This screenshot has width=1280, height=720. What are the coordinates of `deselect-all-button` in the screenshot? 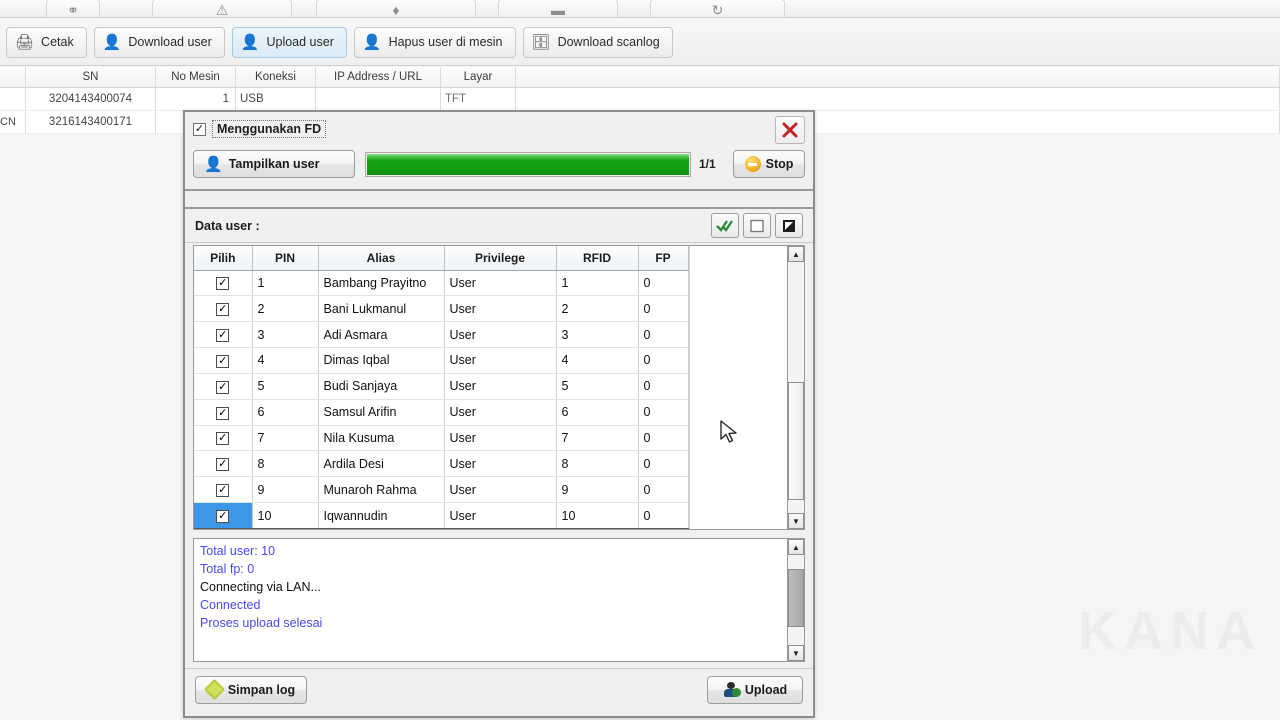 It's located at (757, 225).